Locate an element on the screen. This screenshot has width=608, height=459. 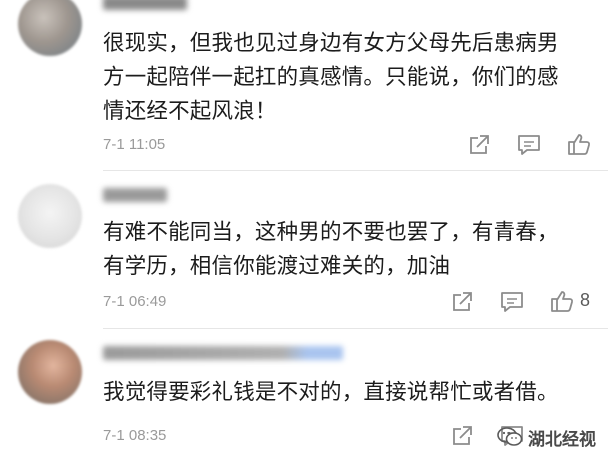
watermark: 湖北经视 is located at coordinates (546, 437).